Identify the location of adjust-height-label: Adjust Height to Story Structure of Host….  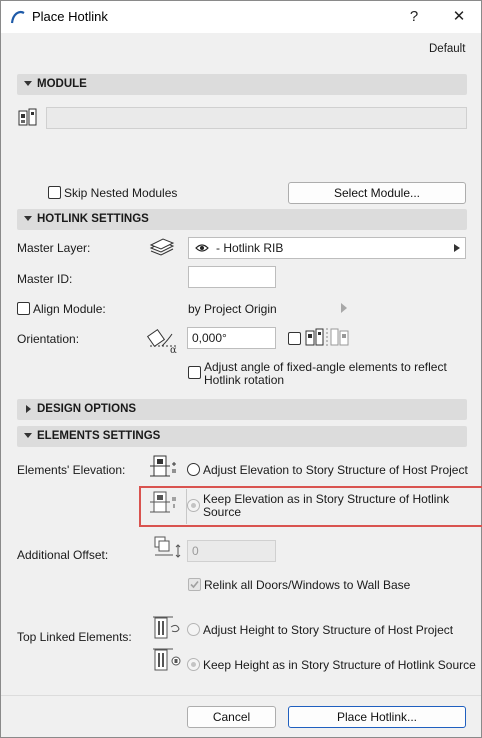
(328, 630).